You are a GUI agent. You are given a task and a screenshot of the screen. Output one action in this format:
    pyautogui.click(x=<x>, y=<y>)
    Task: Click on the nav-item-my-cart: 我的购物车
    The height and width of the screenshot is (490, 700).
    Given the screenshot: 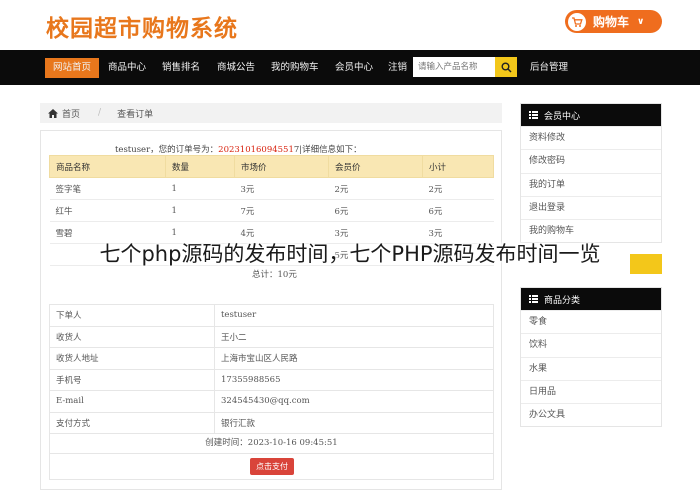 What is the action you would take?
    pyautogui.click(x=295, y=67)
    